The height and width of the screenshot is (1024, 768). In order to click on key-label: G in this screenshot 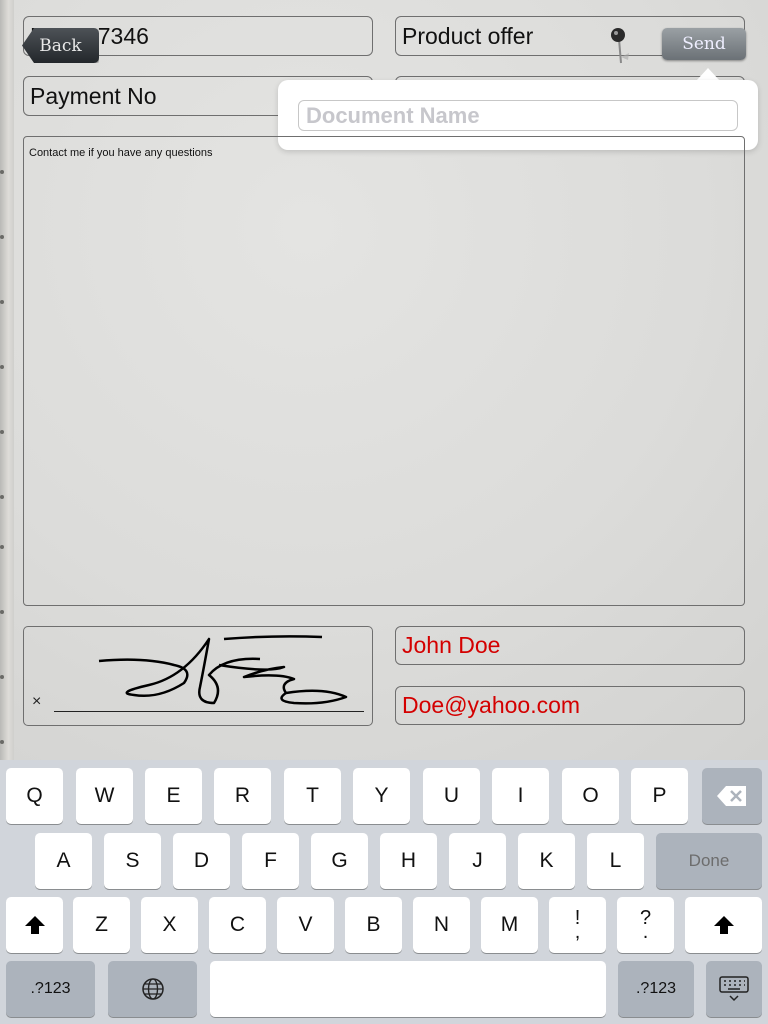, I will do `click(339, 860)`.